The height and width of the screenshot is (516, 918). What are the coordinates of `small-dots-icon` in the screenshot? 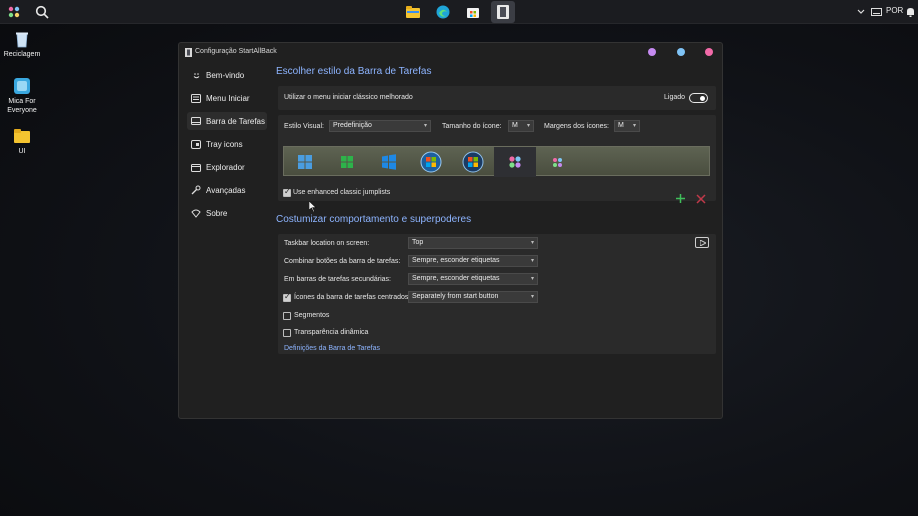 It's located at (557, 162).